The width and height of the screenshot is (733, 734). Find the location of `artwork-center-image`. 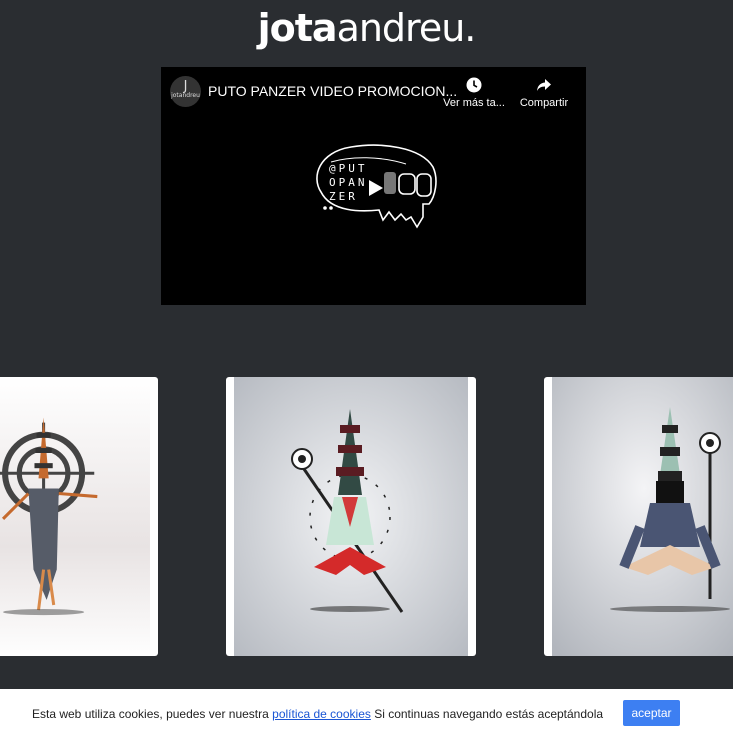

artwork-center-image is located at coordinates (351, 516).